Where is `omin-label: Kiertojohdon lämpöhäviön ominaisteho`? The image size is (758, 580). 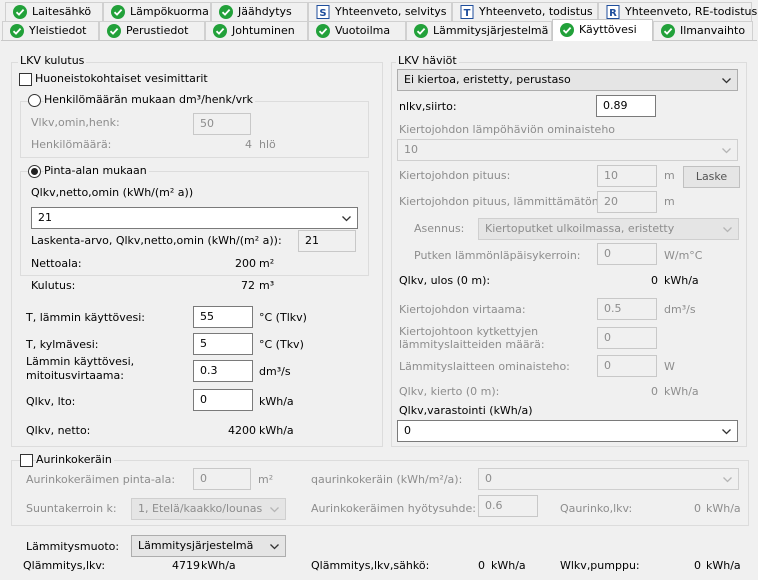 omin-label: Kiertojohdon lämpöhäviön ominaisteho is located at coordinates (507, 129).